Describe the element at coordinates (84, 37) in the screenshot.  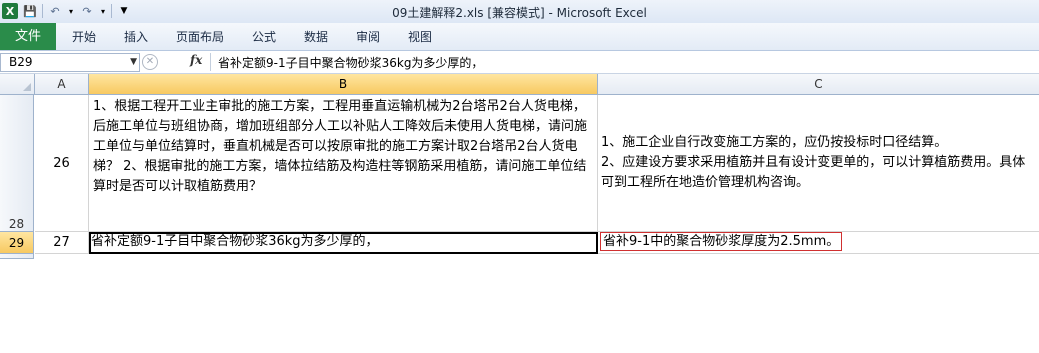
I see `tab-home: 开始` at that location.